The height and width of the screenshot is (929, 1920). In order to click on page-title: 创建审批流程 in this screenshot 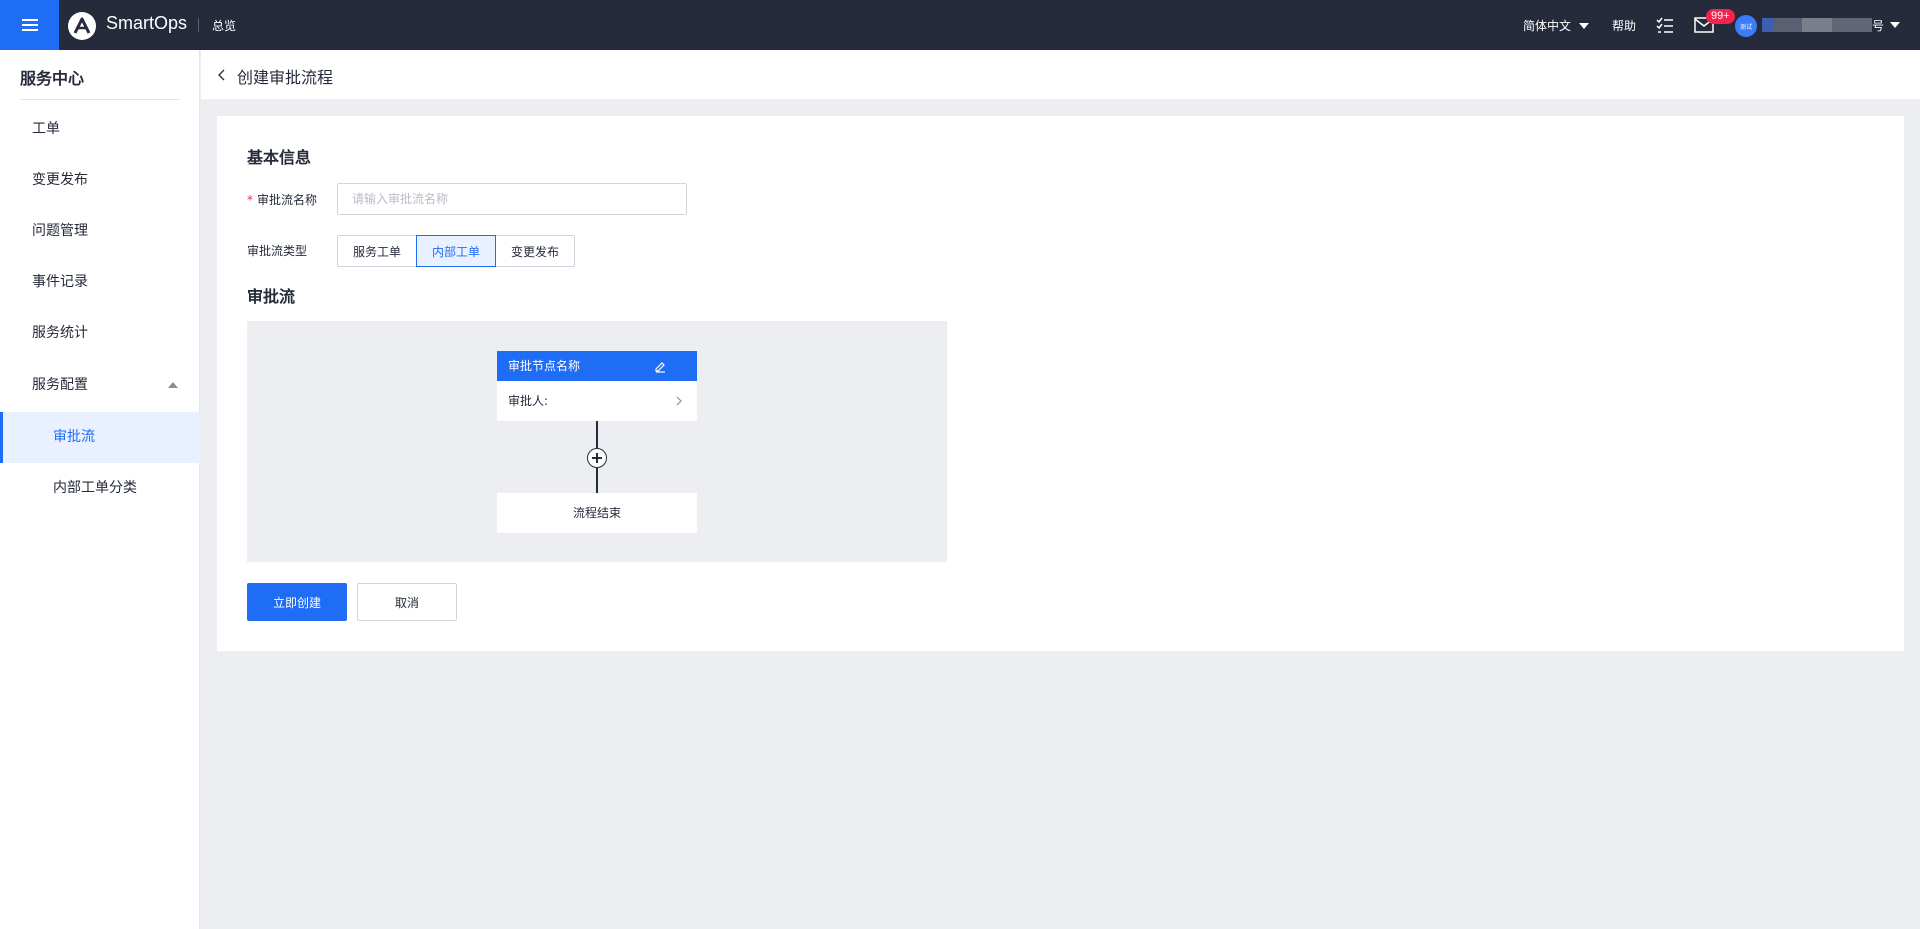, I will do `click(285, 77)`.